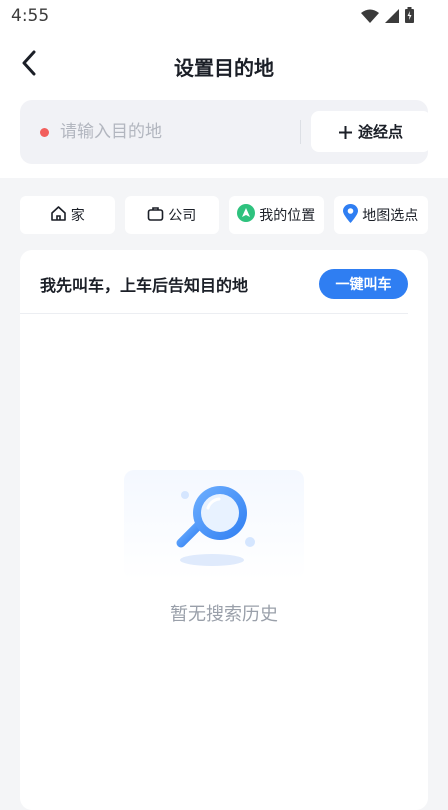 The width and height of the screenshot is (448, 810). I want to click on waypoint-label: 途经点, so click(380, 132).